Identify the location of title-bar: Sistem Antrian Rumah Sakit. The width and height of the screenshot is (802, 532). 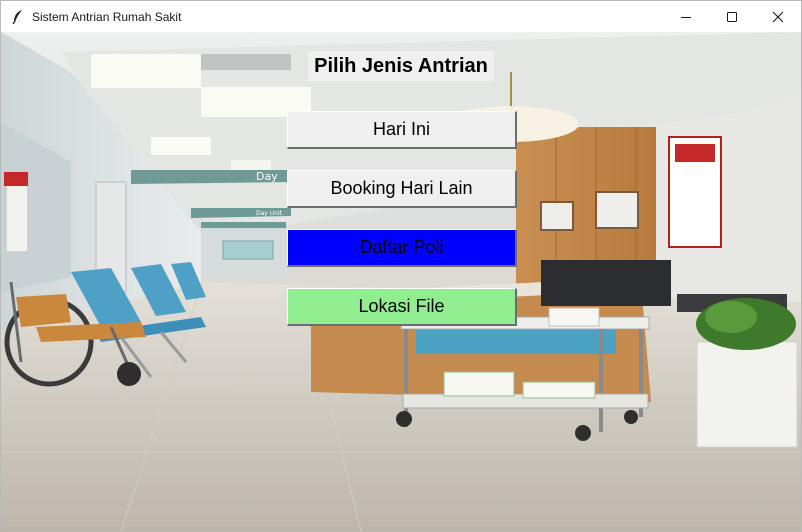
(401, 16).